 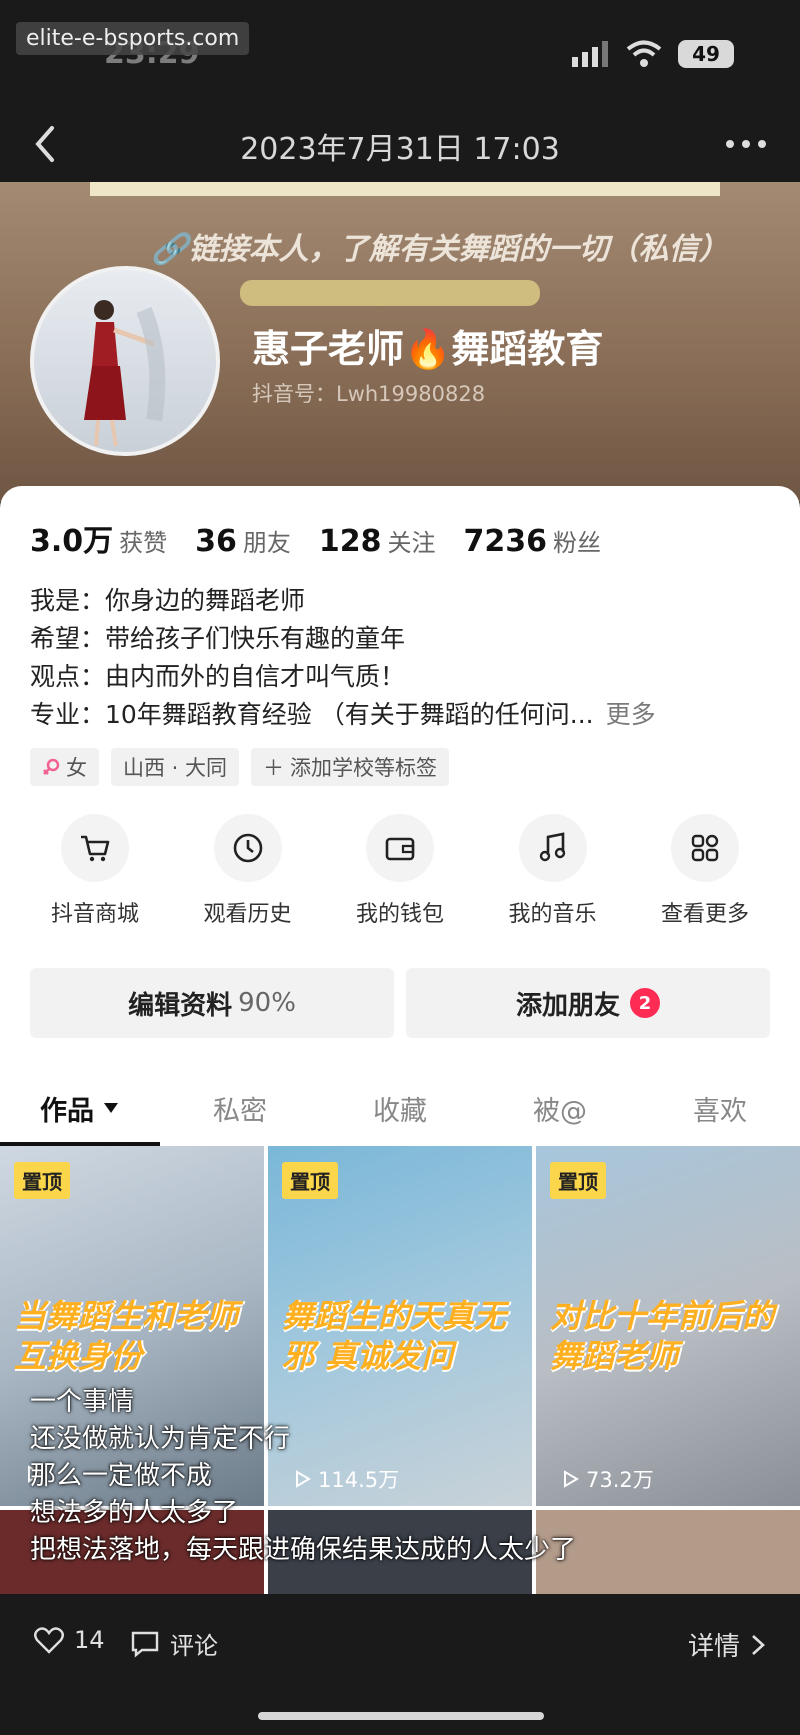 What do you see at coordinates (267, 1003) in the screenshot?
I see `profile-completion: 90%` at bounding box center [267, 1003].